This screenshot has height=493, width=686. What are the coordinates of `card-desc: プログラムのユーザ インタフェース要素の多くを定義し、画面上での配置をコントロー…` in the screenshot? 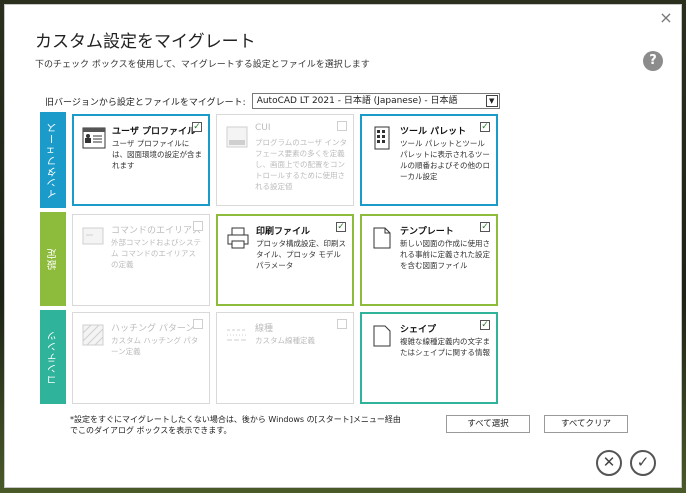 It's located at (301, 164).